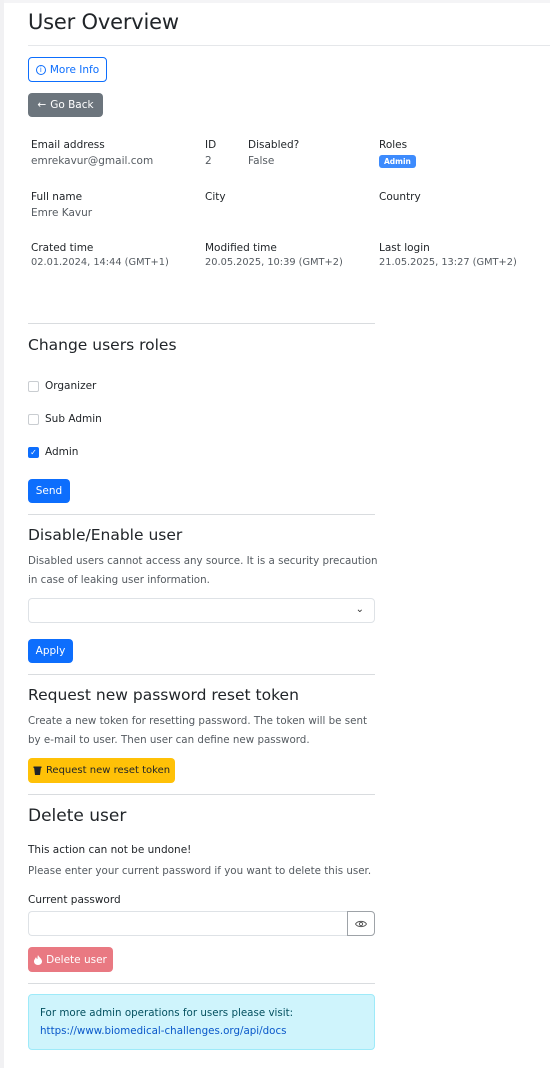  Describe the element at coordinates (108, 770) in the screenshot. I see `request-reset-token-label: Request new reset token` at that location.